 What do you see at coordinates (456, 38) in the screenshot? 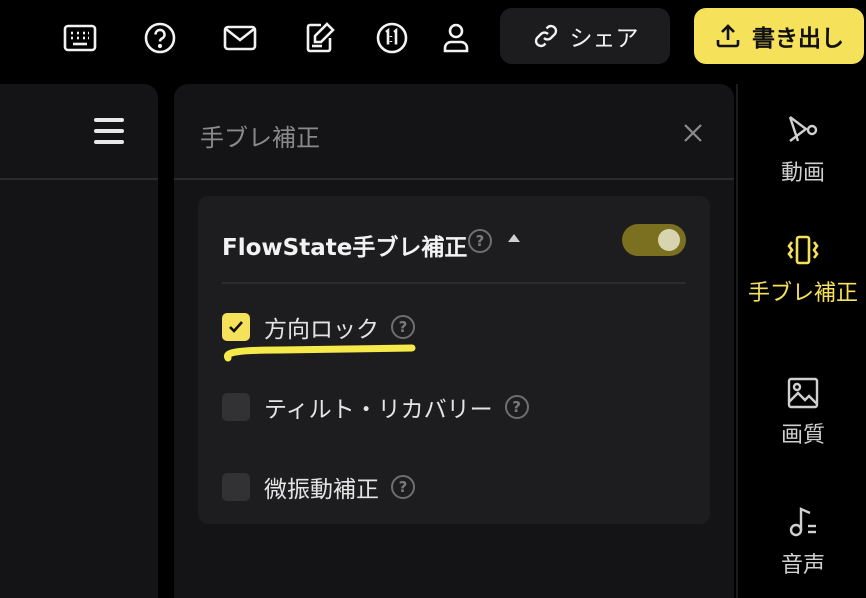
I see `user-icon` at bounding box center [456, 38].